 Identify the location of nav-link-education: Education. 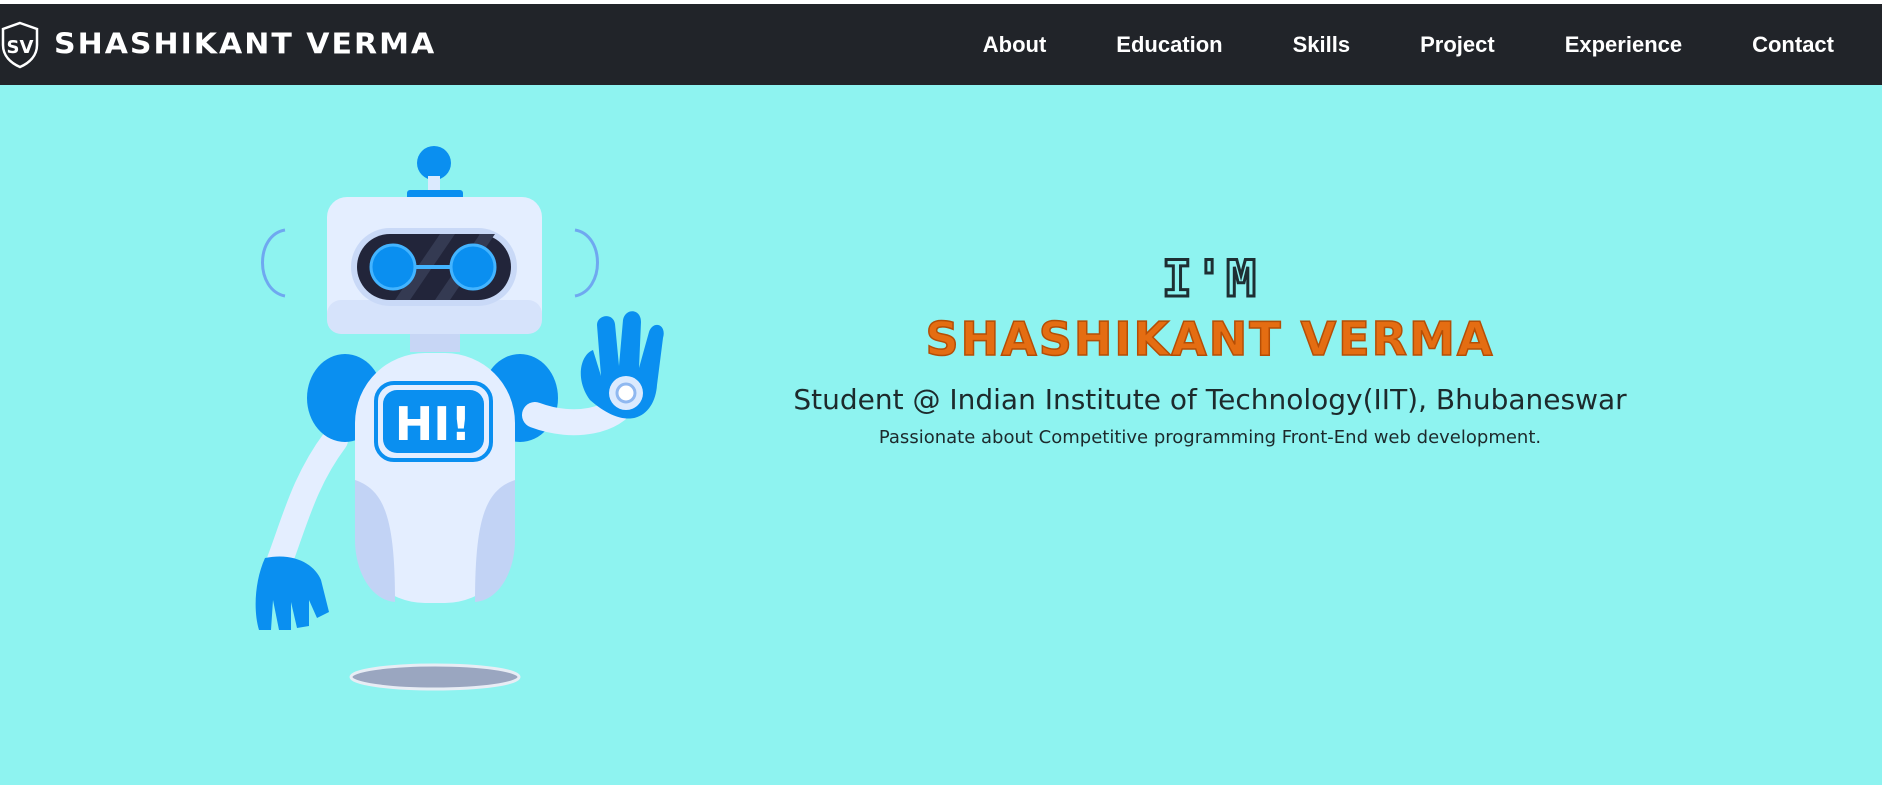
(1169, 45).